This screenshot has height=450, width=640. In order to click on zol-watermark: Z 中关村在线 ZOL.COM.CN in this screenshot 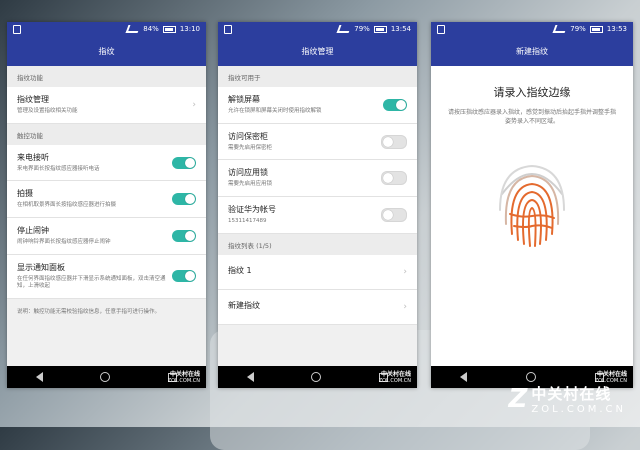, I will do `click(567, 399)`.